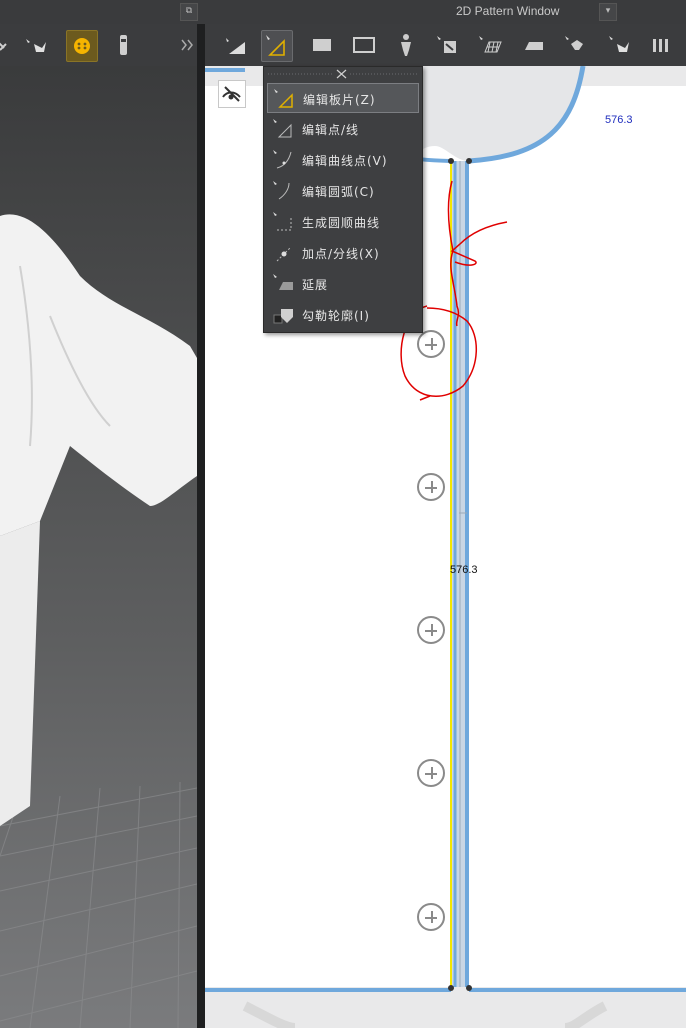  I want to click on edit-arc-icon, so click(284, 191).